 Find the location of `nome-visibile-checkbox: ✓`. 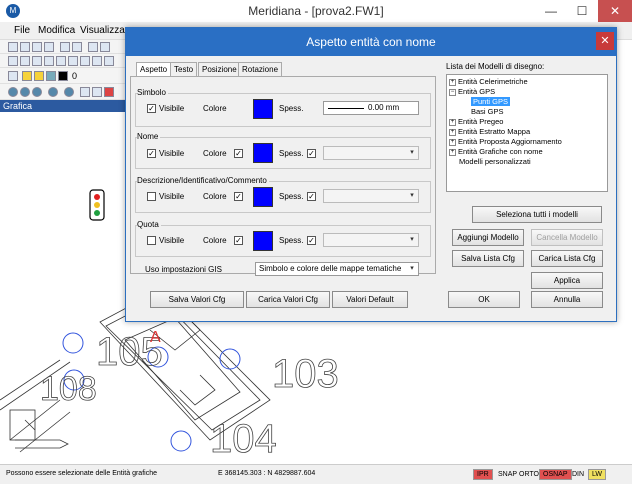

nome-visibile-checkbox: ✓ is located at coordinates (151, 153).